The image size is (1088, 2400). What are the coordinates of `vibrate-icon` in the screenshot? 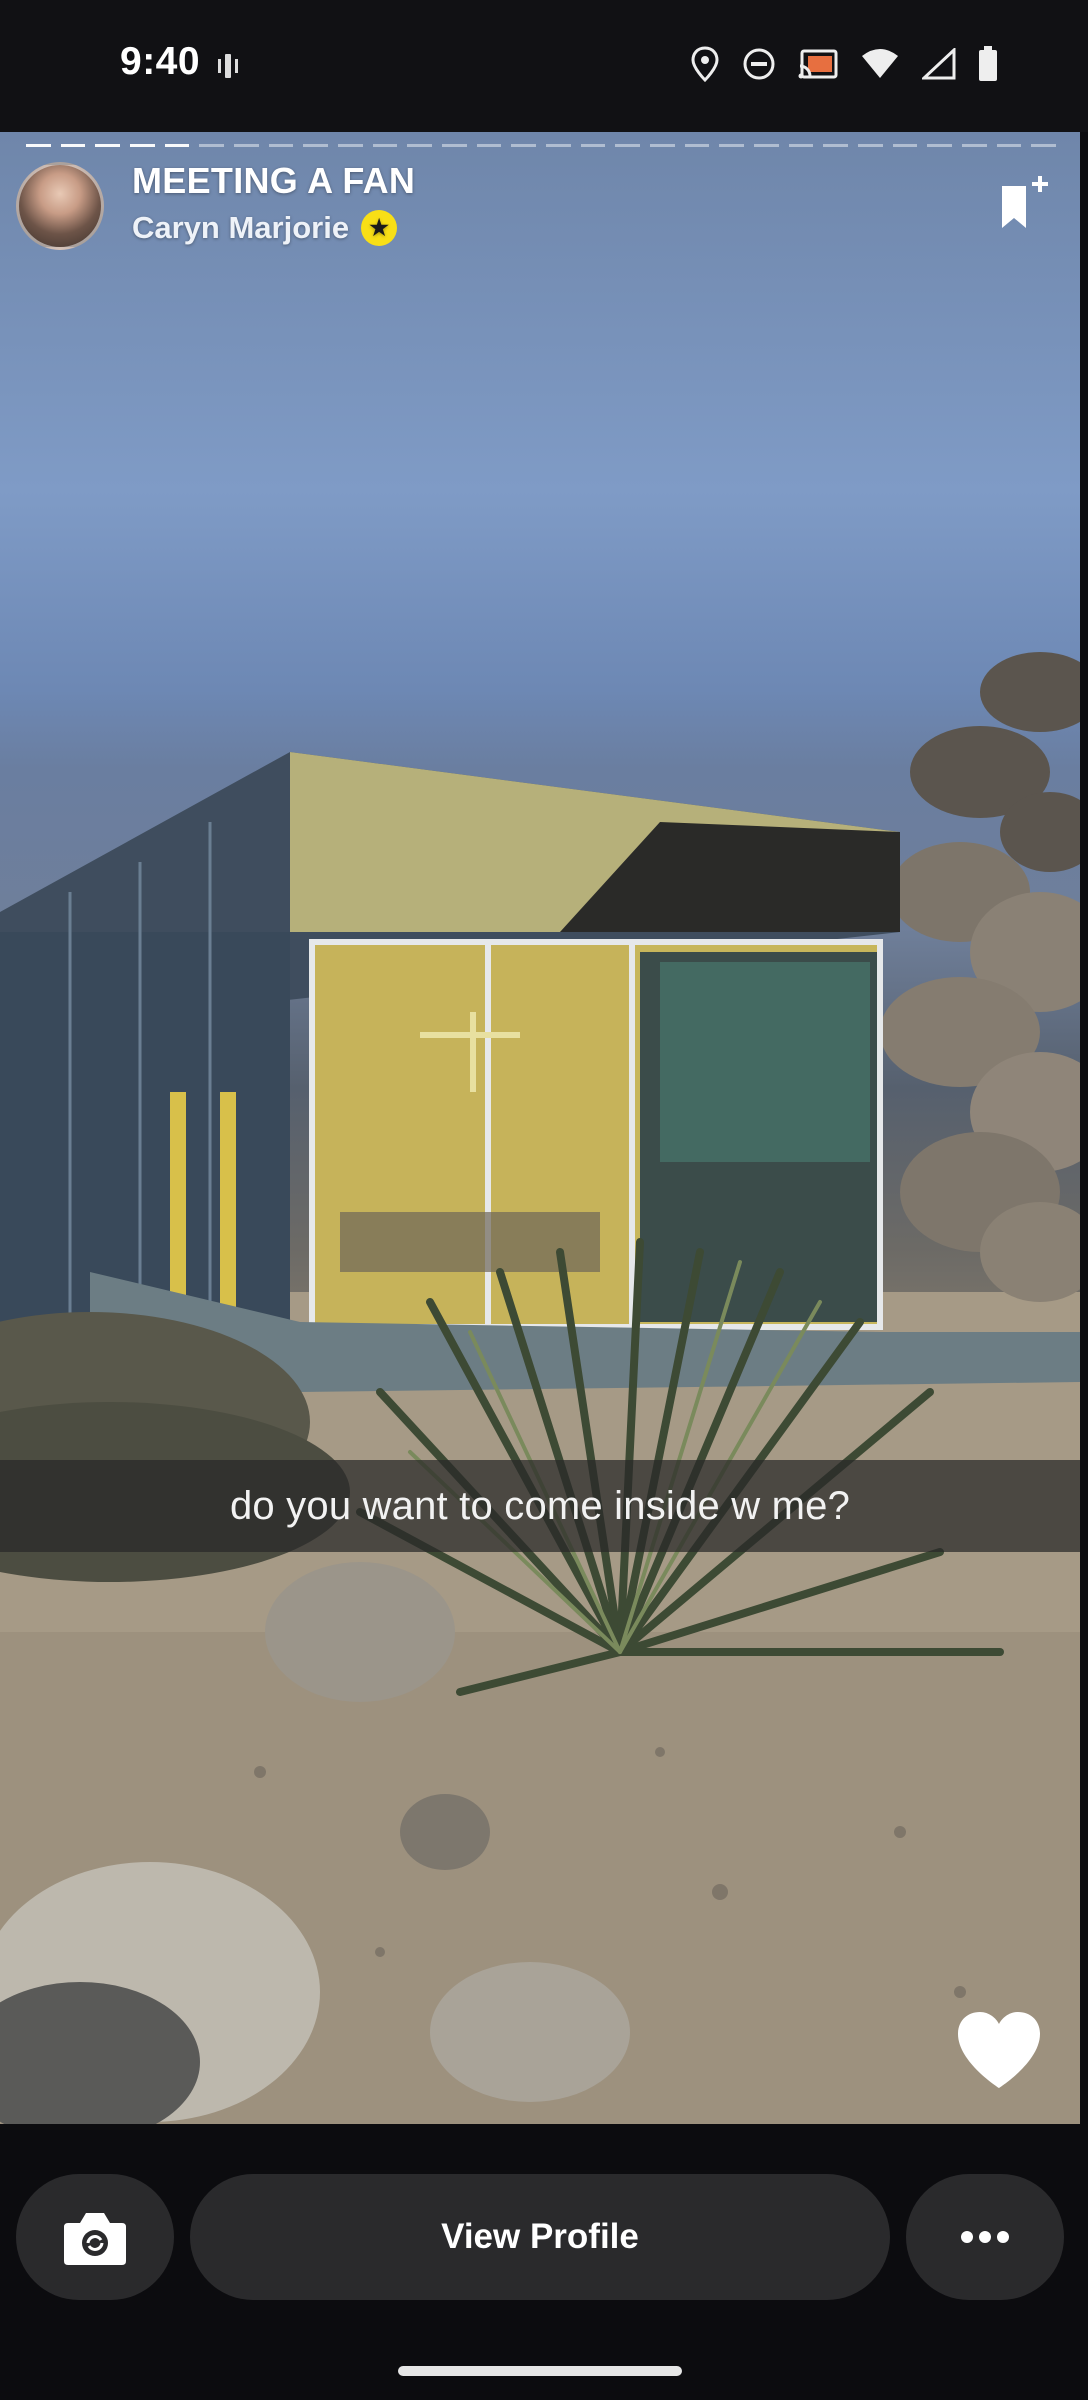 It's located at (228, 66).